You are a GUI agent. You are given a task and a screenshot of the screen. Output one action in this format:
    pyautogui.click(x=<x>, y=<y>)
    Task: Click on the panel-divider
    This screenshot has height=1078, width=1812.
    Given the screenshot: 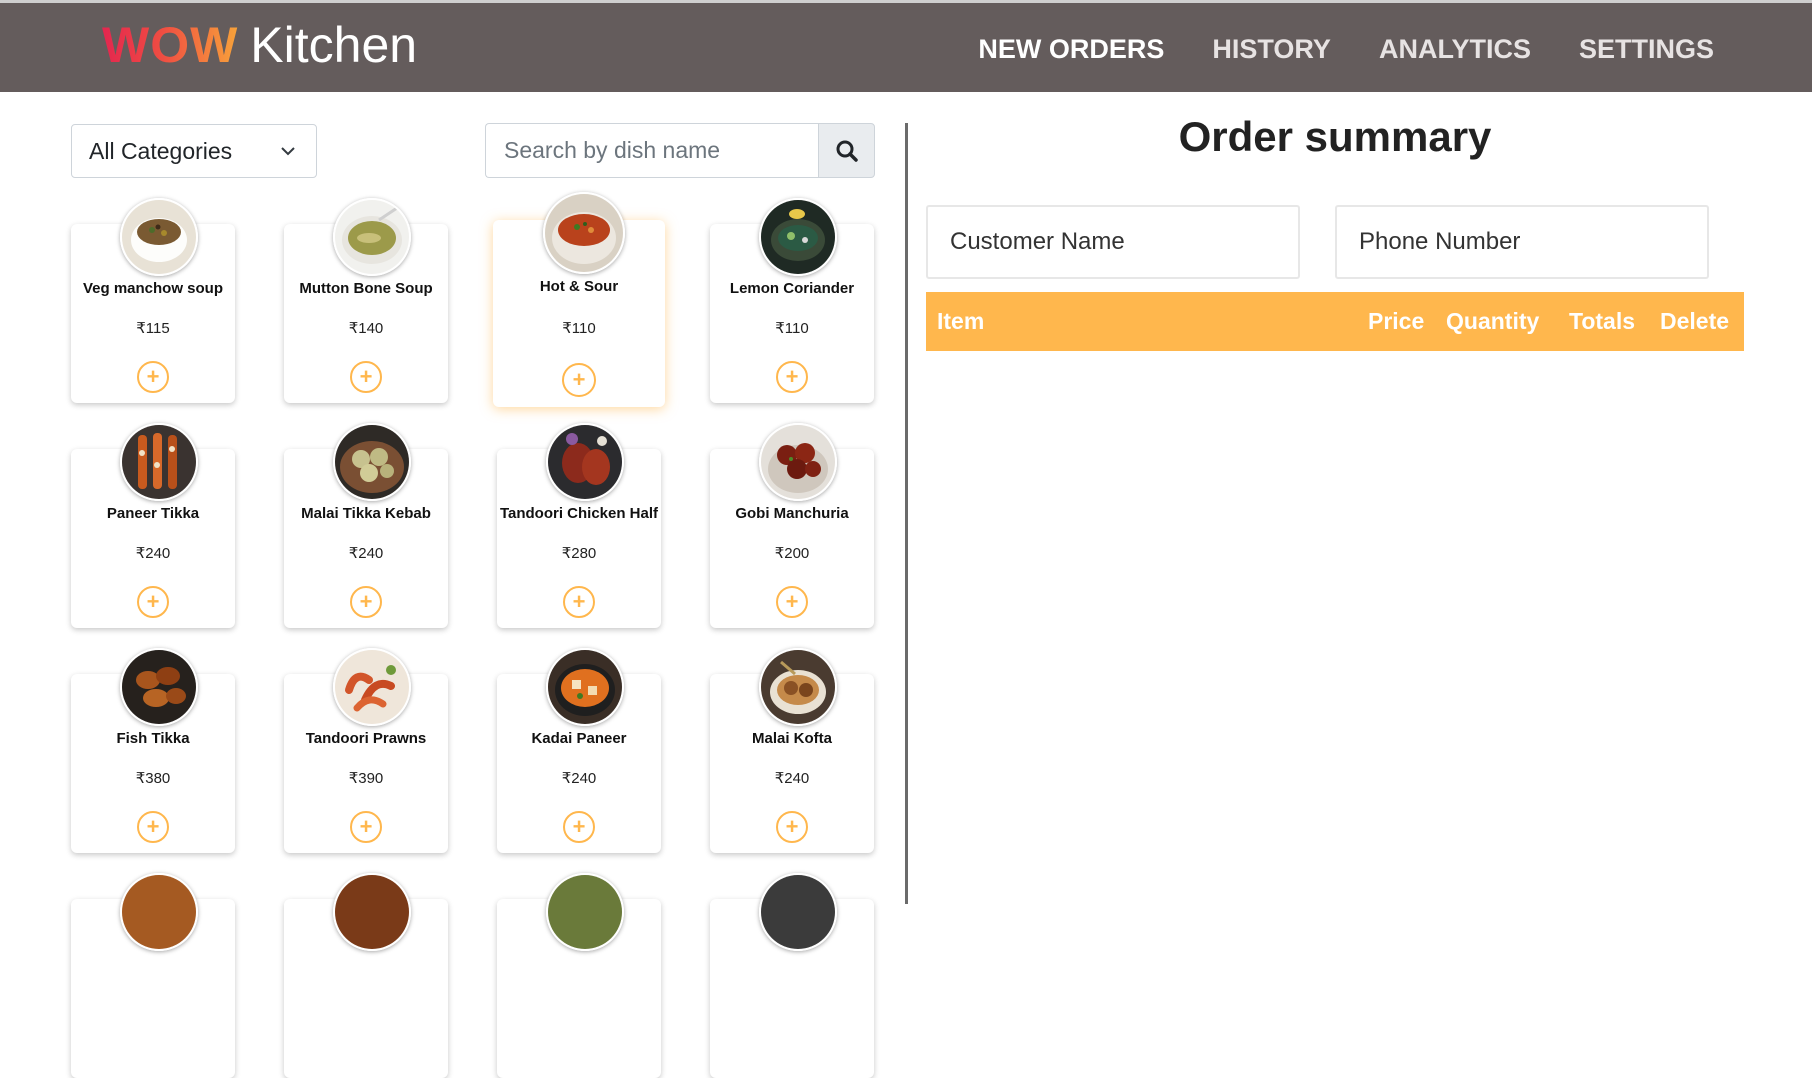 What is the action you would take?
    pyautogui.click(x=906, y=513)
    